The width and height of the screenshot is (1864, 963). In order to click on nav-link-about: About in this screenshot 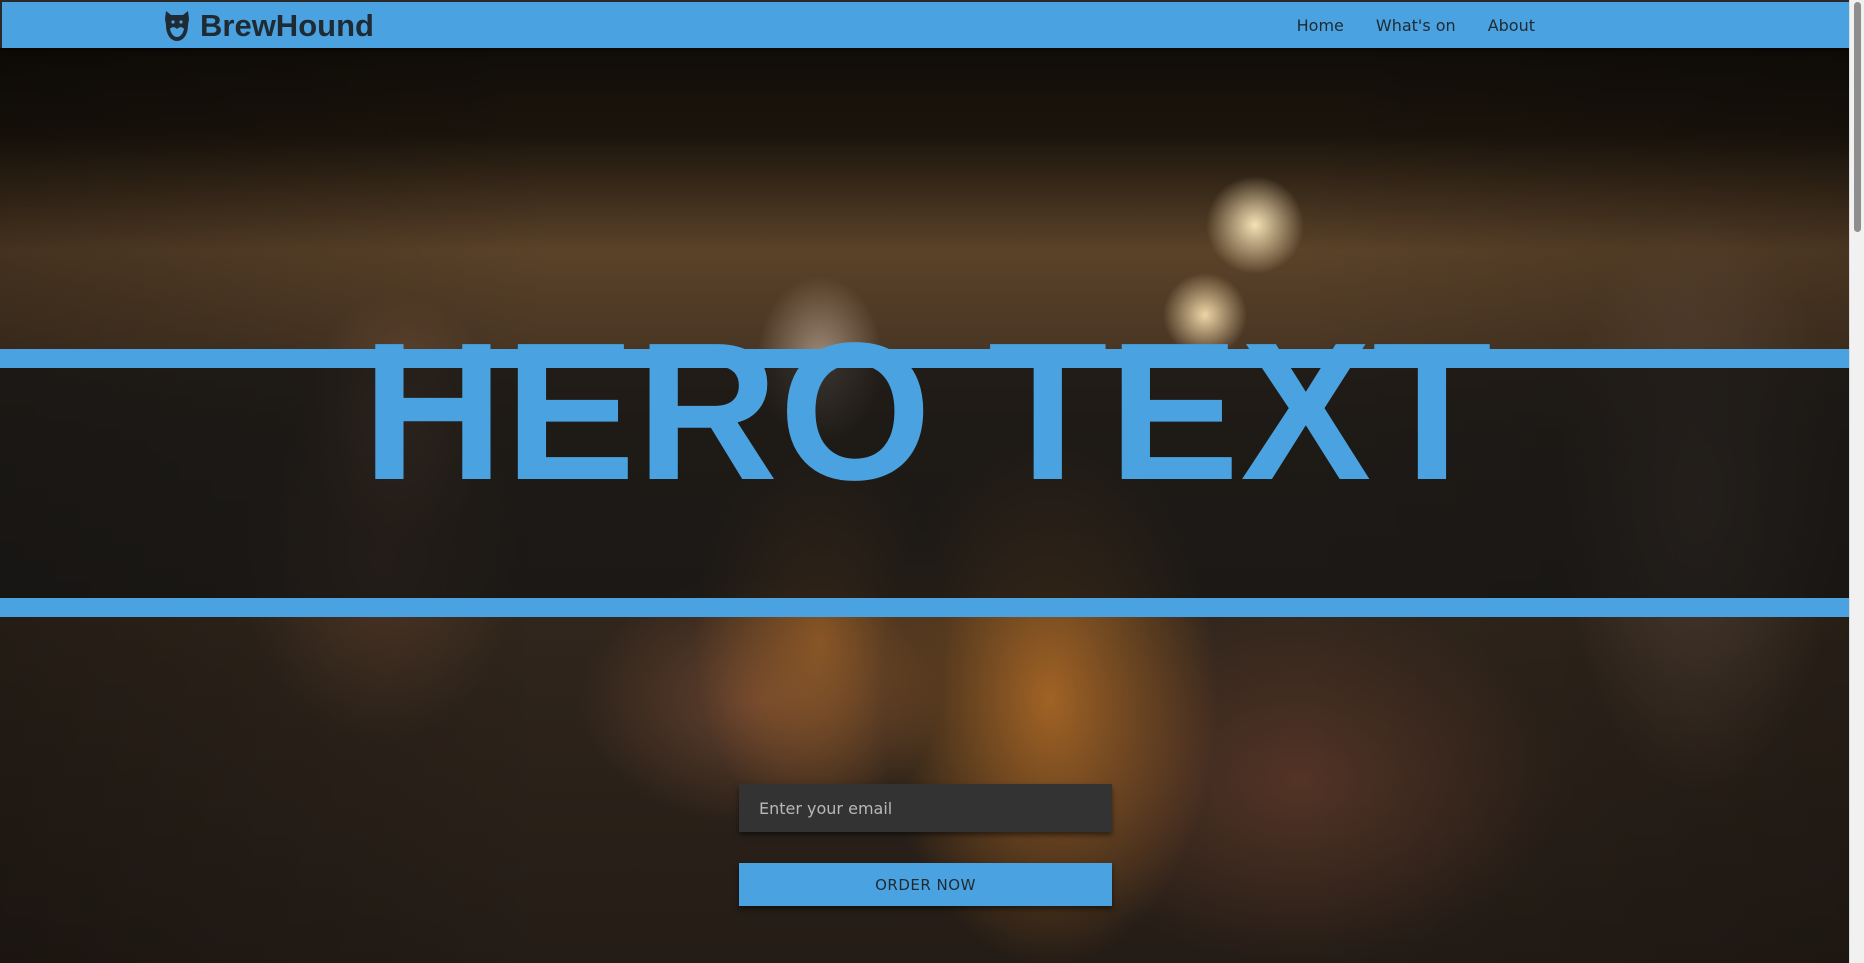, I will do `click(1511, 25)`.